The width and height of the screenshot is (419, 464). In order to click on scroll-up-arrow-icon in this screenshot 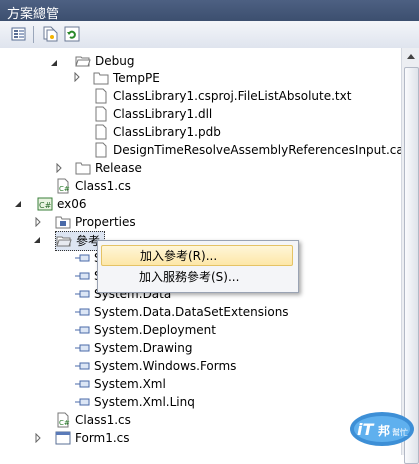, I will do `click(410, 56)`.